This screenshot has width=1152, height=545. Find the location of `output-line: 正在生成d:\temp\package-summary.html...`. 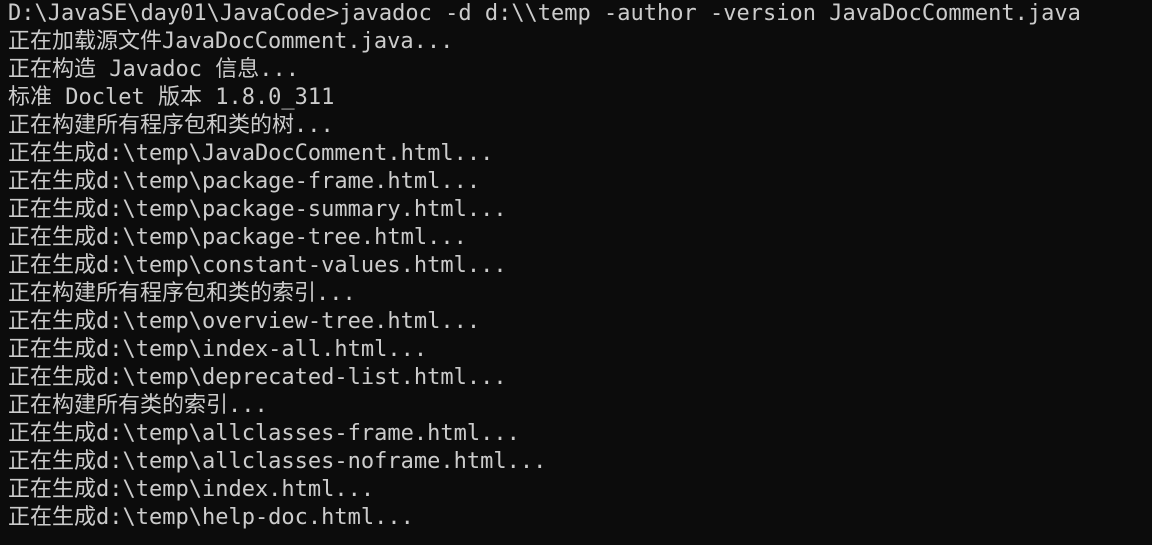

output-line: 正在生成d:\temp\package-summary.html... is located at coordinates (257, 209).